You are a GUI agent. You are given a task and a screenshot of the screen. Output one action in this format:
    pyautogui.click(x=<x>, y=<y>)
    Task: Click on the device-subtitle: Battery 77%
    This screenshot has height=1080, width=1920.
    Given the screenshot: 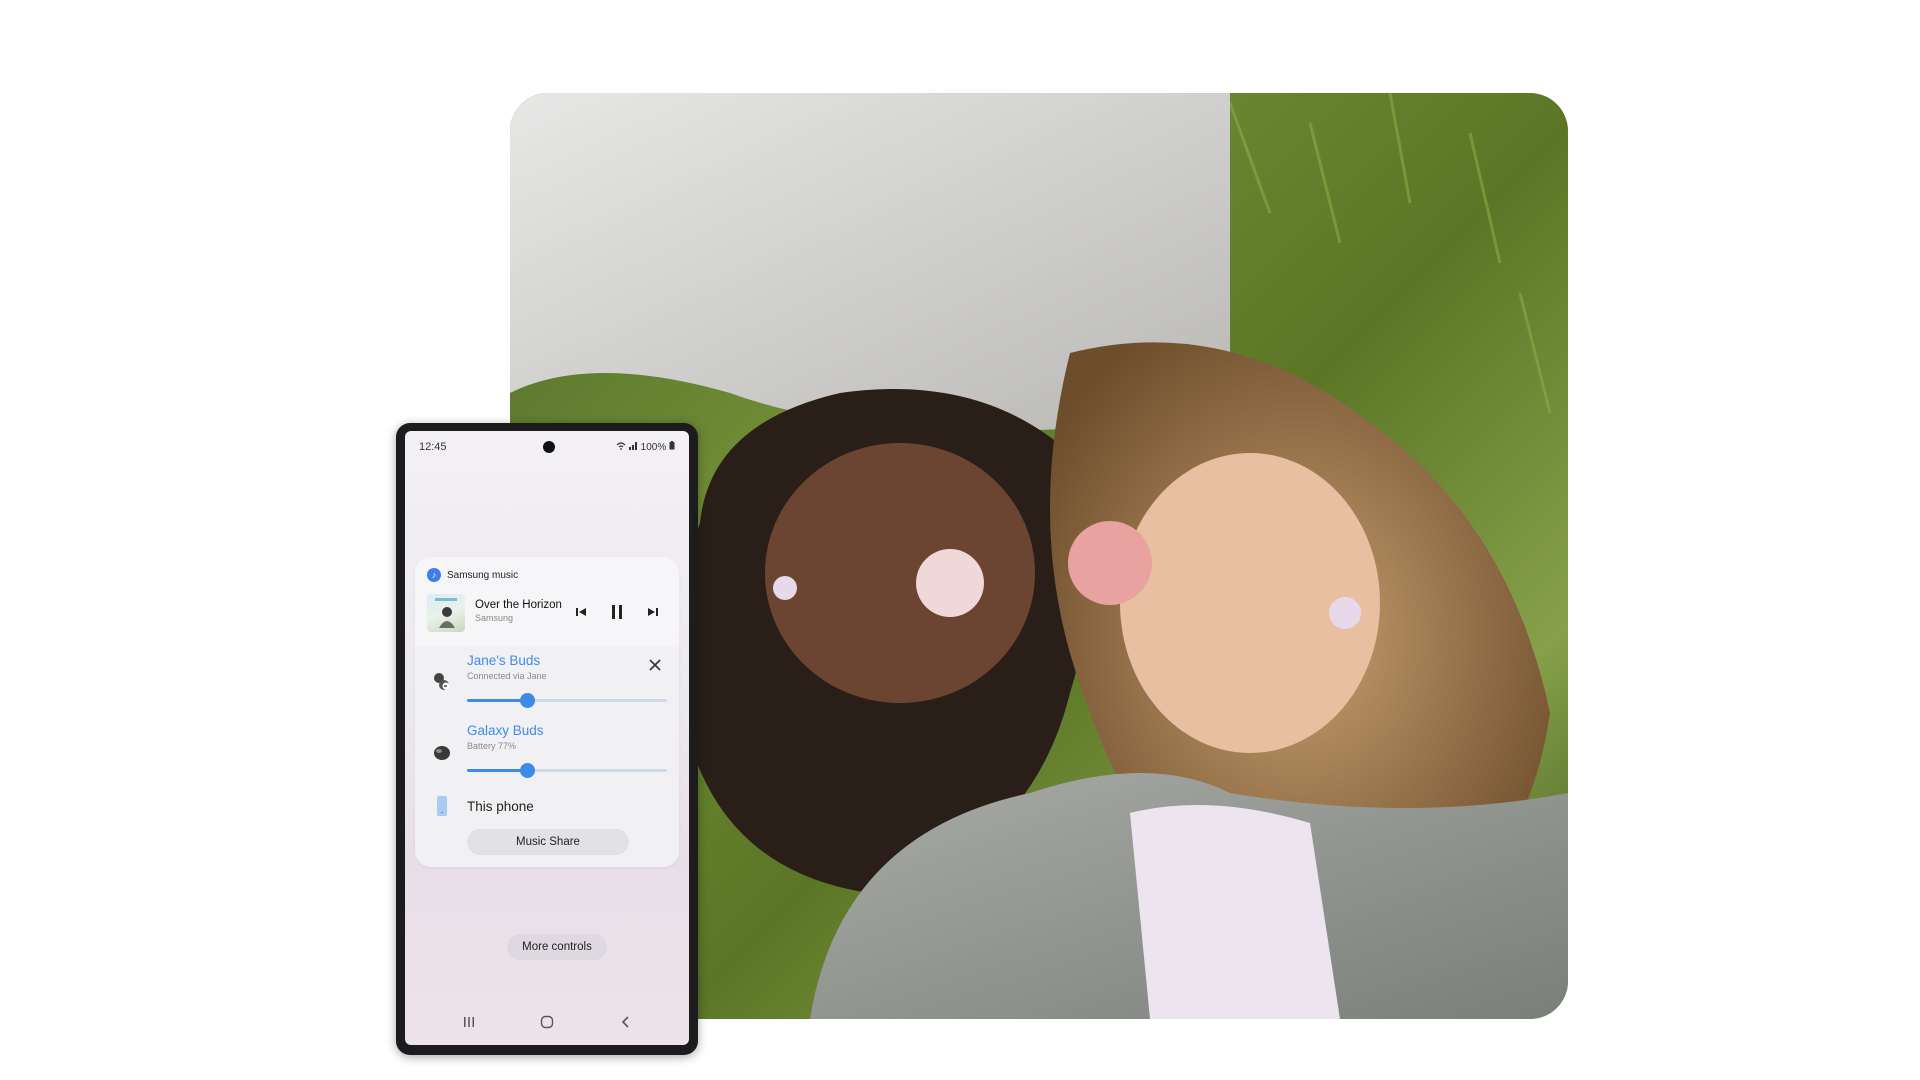 What is the action you would take?
    pyautogui.click(x=492, y=746)
    